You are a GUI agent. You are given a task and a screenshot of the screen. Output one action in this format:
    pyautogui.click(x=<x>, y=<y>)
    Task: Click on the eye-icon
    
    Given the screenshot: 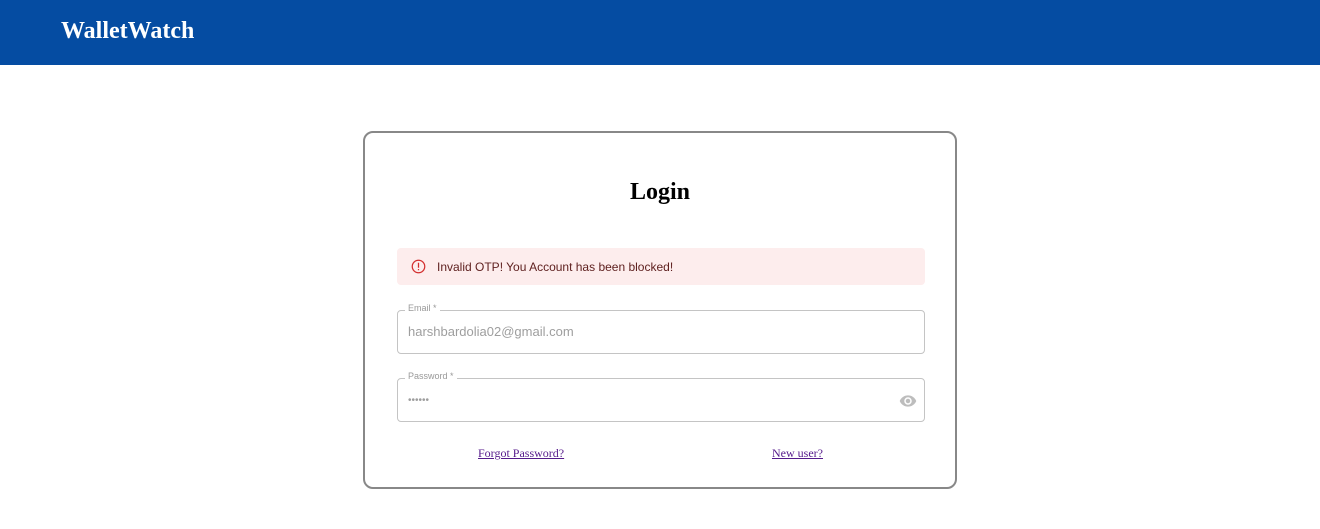 What is the action you would take?
    pyautogui.click(x=908, y=401)
    